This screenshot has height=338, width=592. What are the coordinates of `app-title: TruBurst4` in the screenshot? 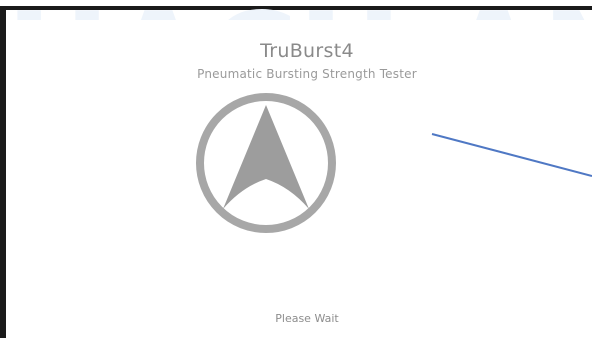 It's located at (307, 51).